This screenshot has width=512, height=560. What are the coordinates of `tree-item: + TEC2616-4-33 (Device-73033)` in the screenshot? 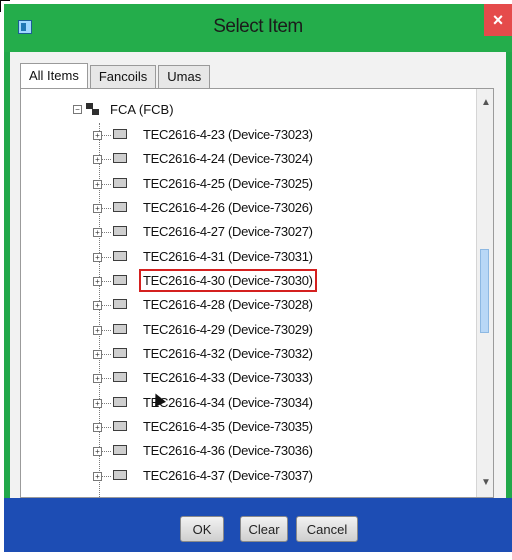 It's located at (251, 378).